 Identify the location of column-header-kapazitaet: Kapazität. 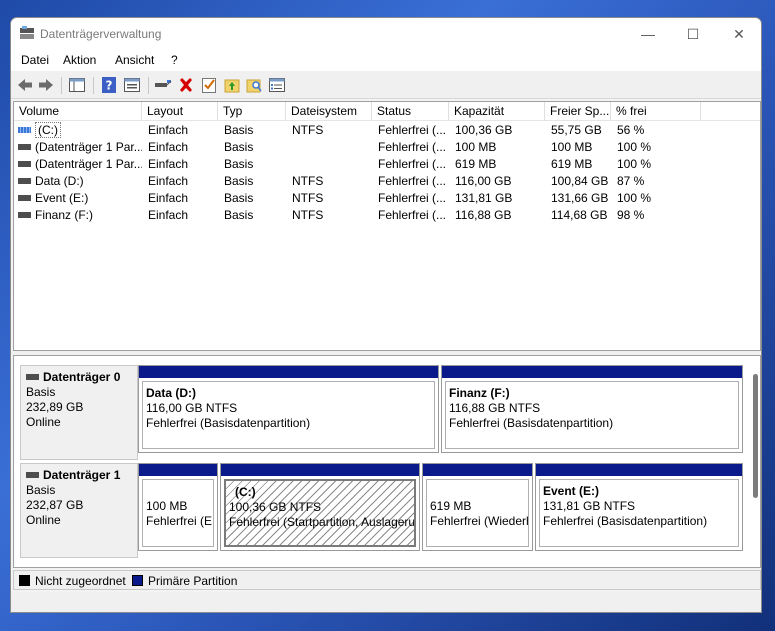
(497, 111).